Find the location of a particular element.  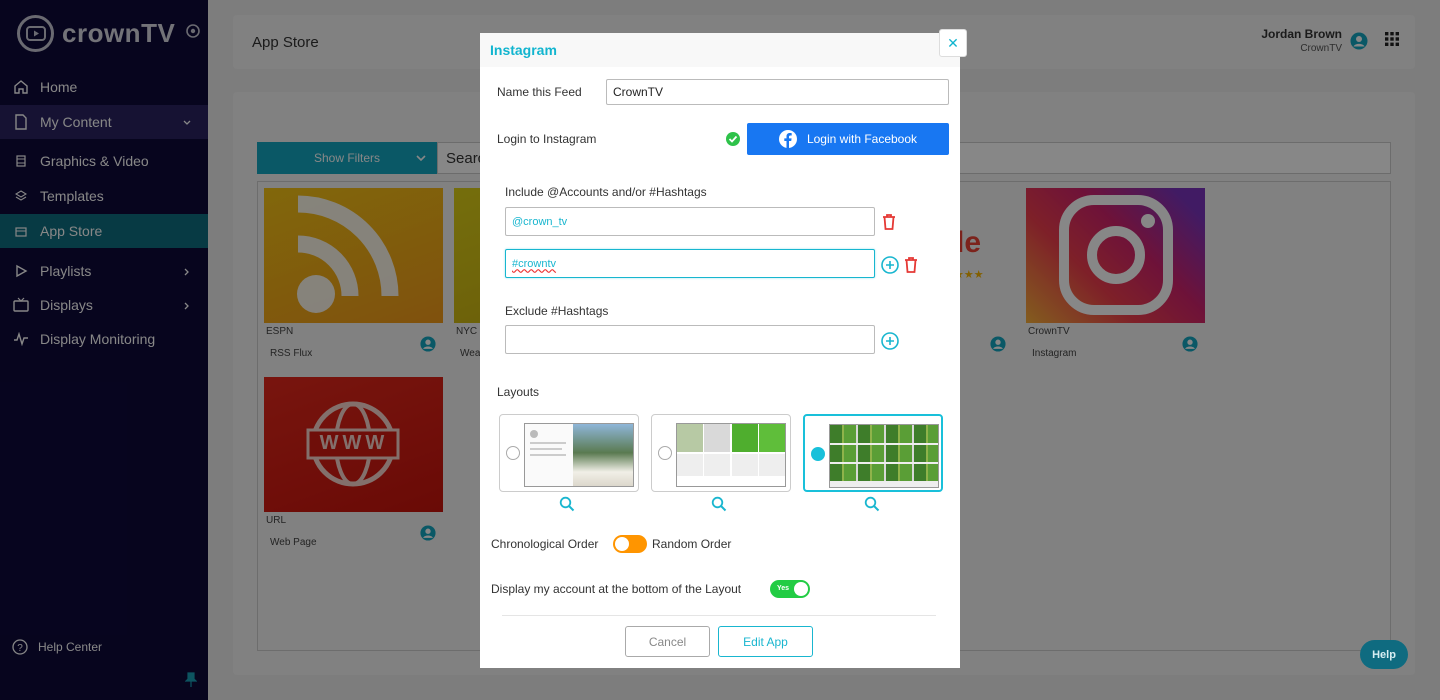

close-icon: ✕ is located at coordinates (953, 42).